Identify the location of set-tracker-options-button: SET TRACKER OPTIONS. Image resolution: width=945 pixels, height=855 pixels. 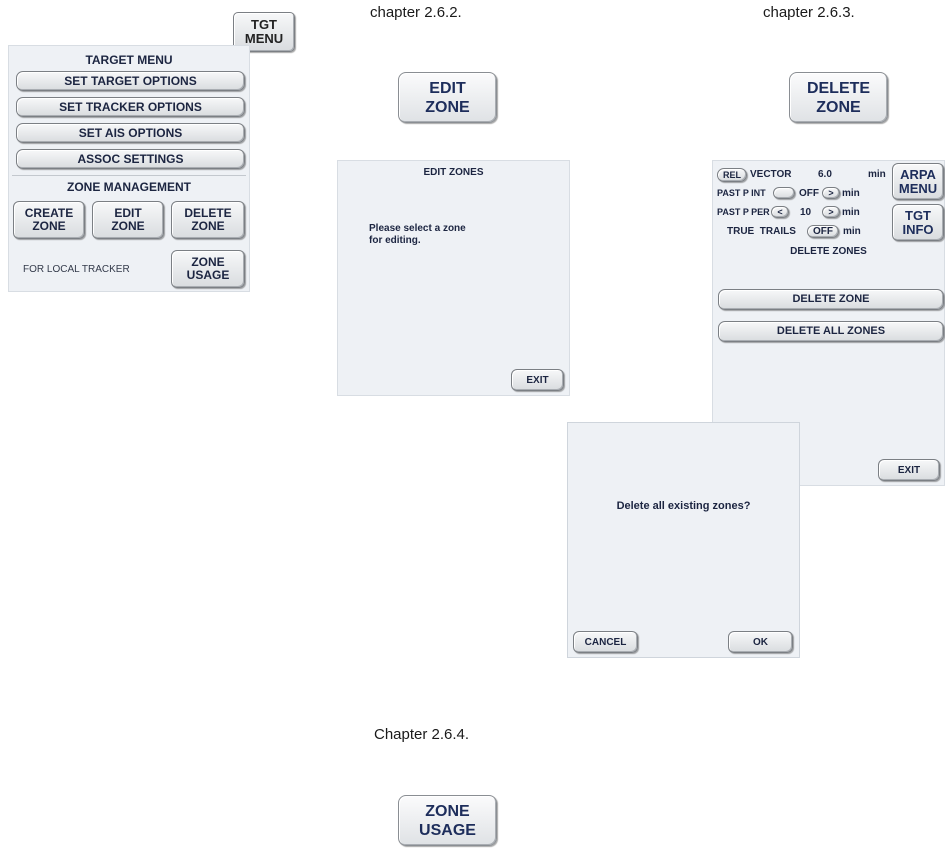
(130, 107).